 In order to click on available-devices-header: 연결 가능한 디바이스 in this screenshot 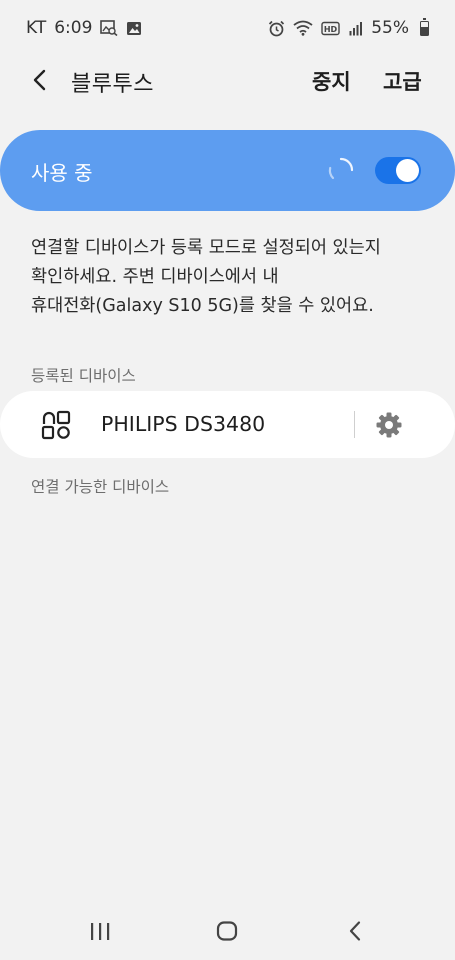, I will do `click(100, 487)`.